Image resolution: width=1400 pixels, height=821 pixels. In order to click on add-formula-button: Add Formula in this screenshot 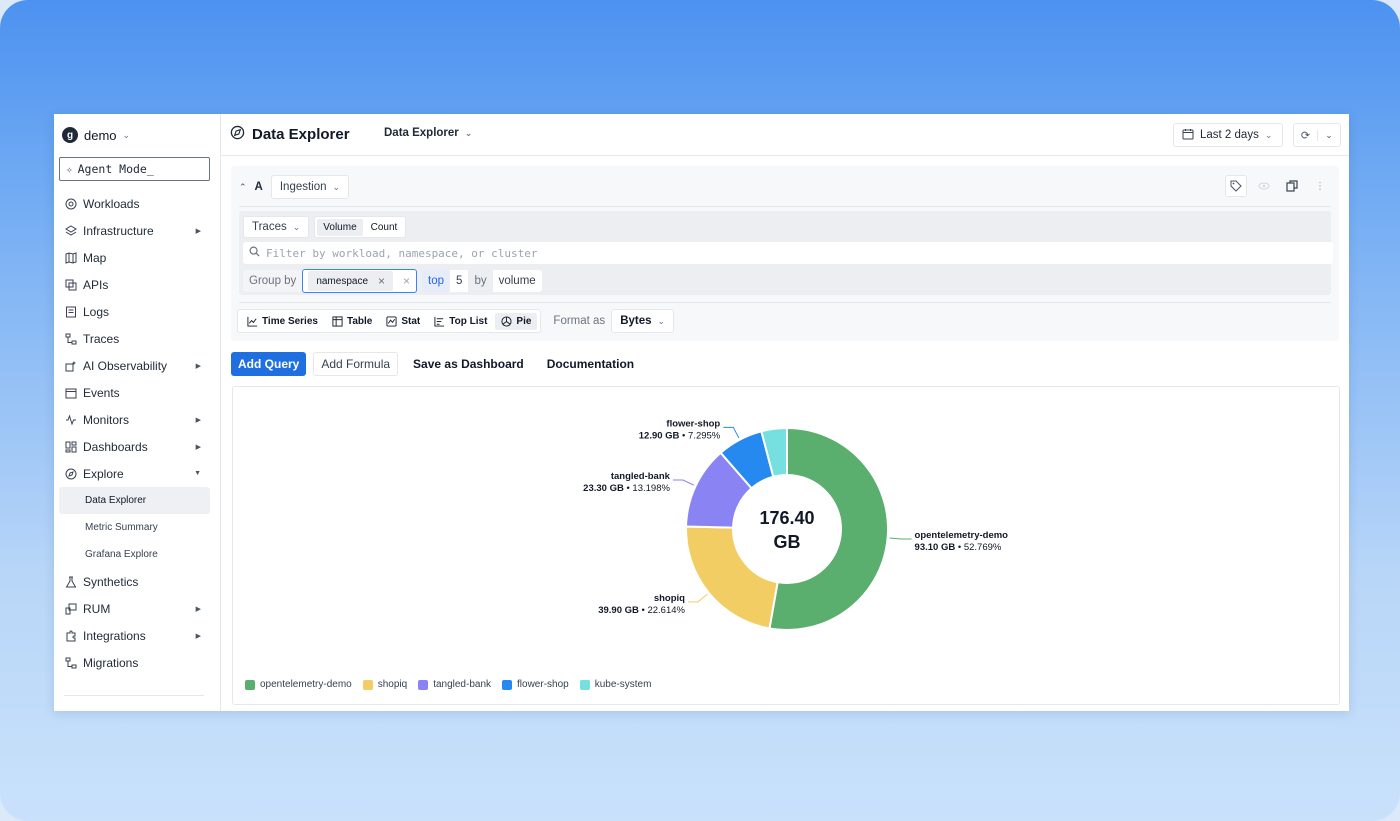, I will do `click(356, 364)`.